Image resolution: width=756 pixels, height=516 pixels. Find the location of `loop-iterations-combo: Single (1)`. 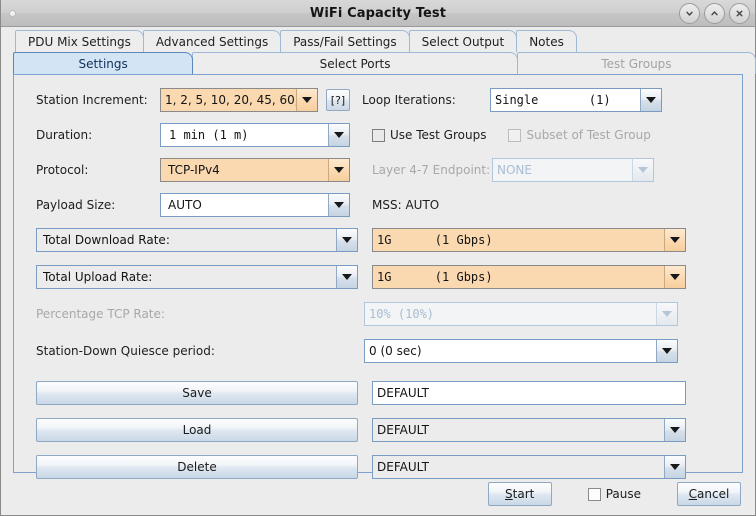

loop-iterations-combo: Single (1) is located at coordinates (576, 100).